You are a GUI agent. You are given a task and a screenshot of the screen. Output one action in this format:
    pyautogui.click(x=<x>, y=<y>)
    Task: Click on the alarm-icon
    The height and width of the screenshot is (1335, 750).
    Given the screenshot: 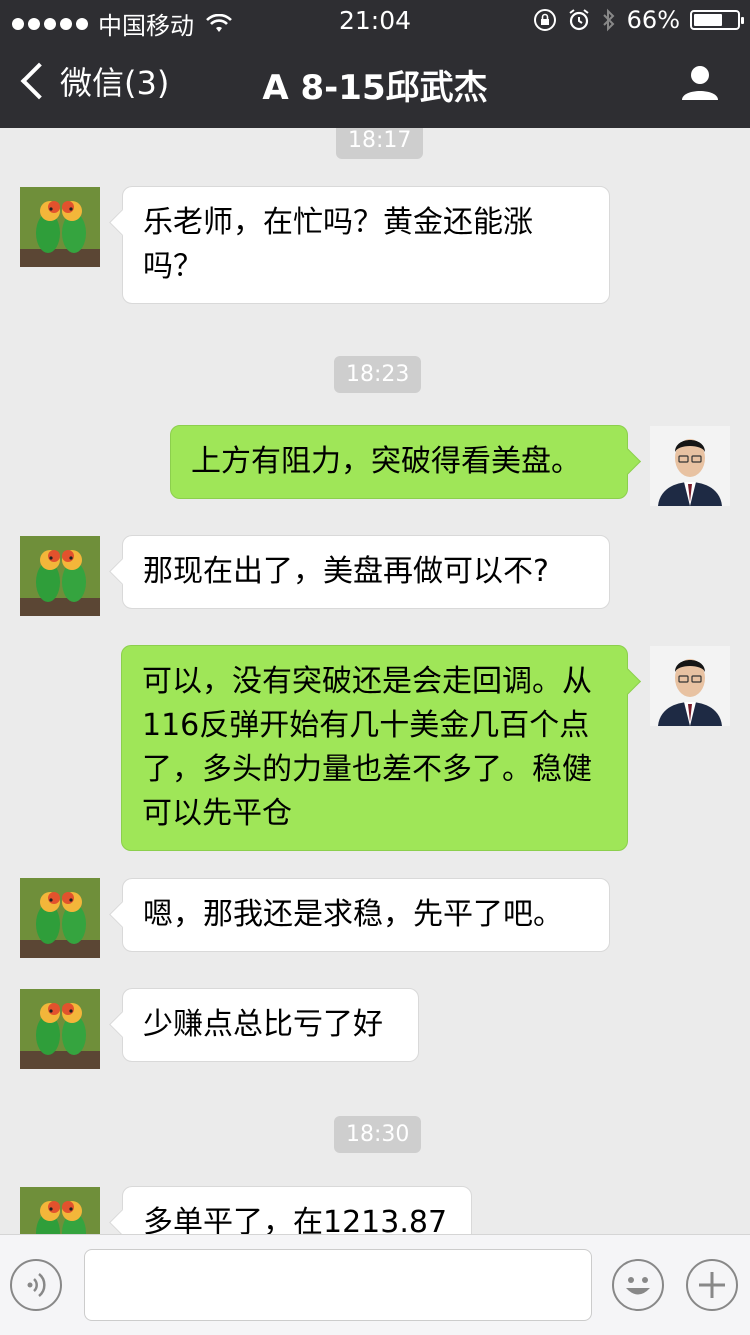 What is the action you would take?
    pyautogui.click(x=579, y=20)
    